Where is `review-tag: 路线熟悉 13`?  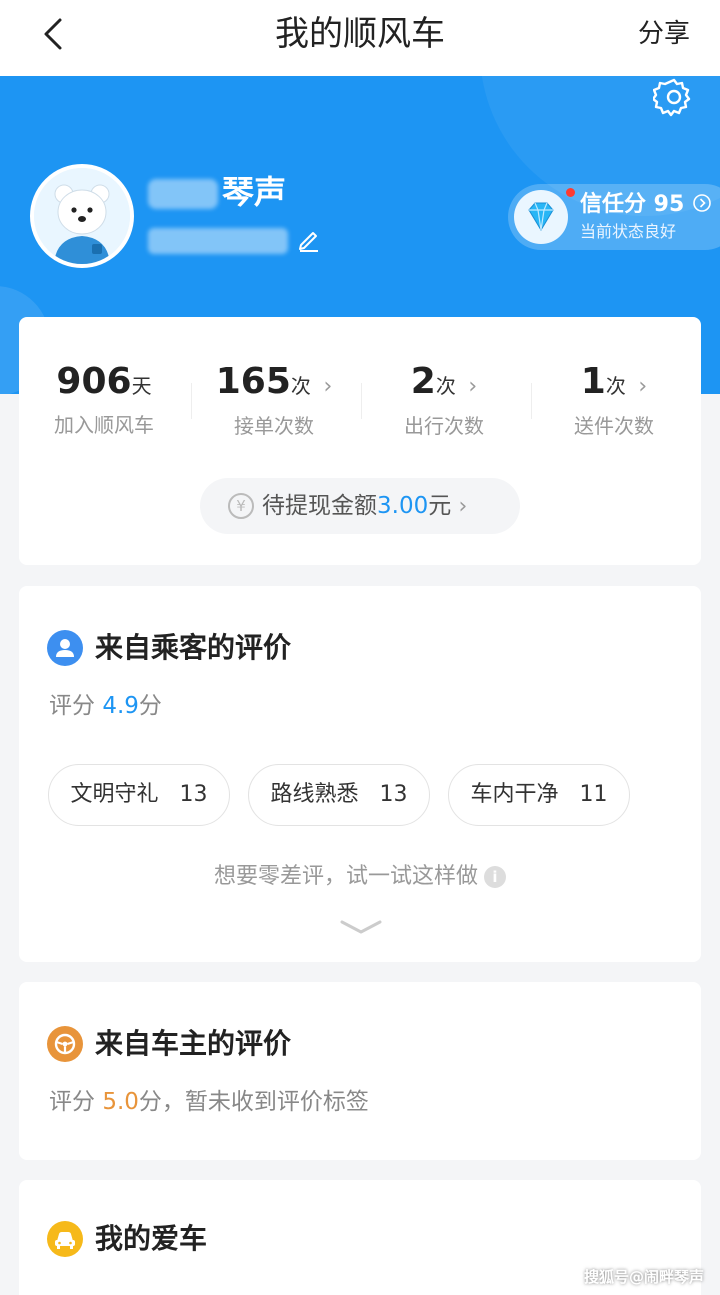 review-tag: 路线熟悉 13 is located at coordinates (339, 795).